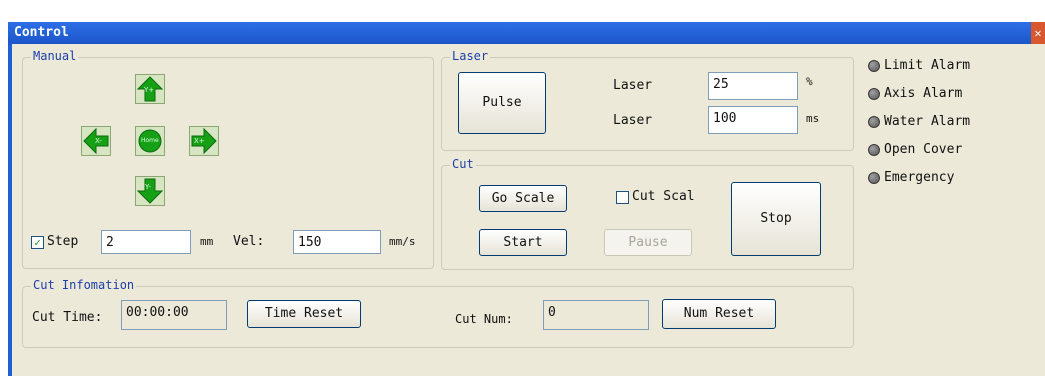 This screenshot has width=1045, height=376. Describe the element at coordinates (647, 100) in the screenshot. I see `laser-group: Laser Pulse Laser 25 % Laser 100 ms` at that location.